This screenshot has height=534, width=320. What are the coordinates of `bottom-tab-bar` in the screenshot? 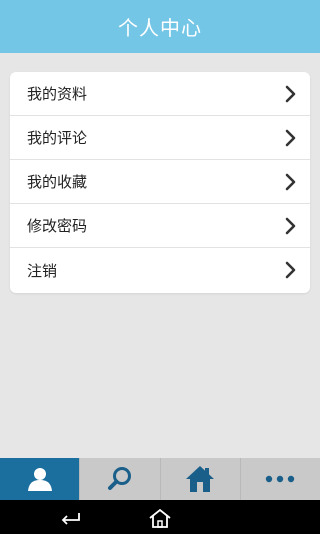 It's located at (160, 479).